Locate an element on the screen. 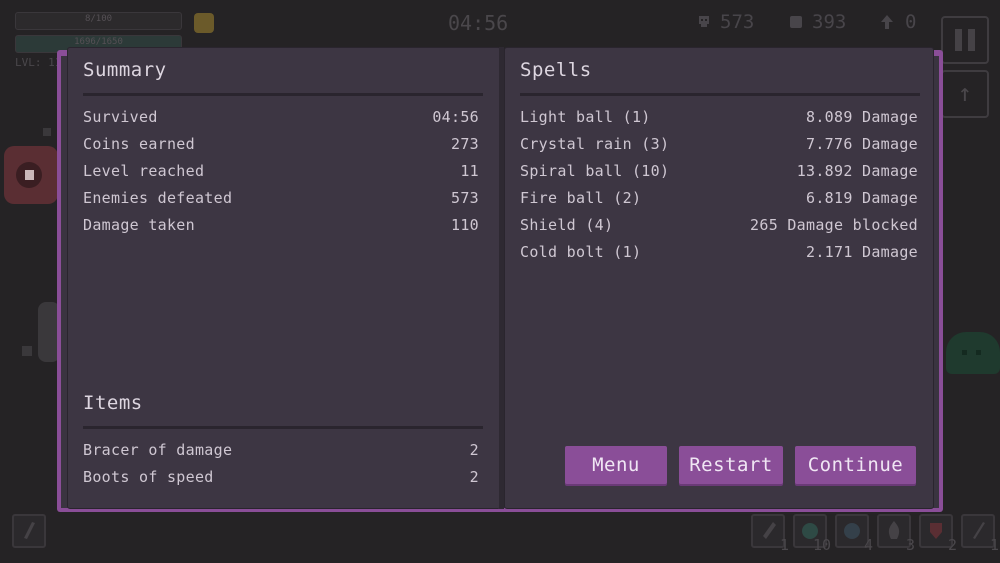 Image resolution: width=1000 pixels, height=563 pixels. ability-slot is located at coordinates (29, 531).